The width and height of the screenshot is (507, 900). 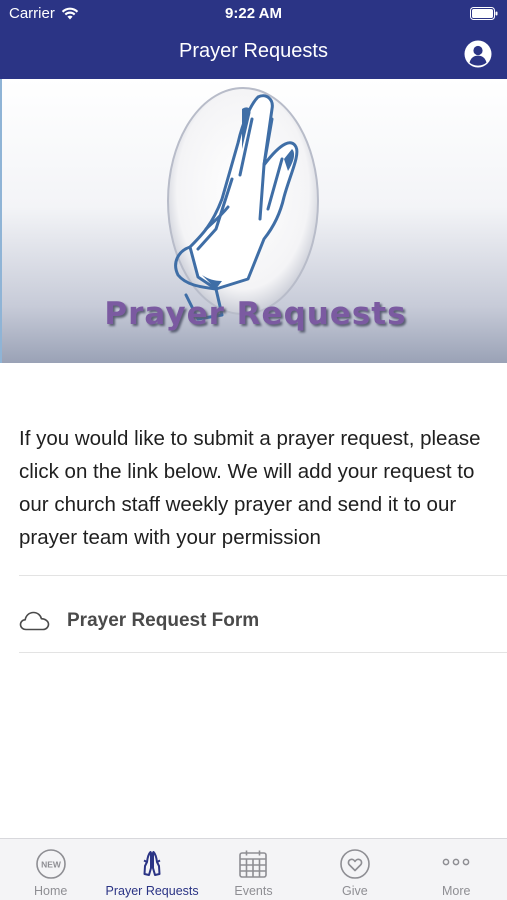 What do you see at coordinates (456, 869) in the screenshot?
I see `tab-more: More` at bounding box center [456, 869].